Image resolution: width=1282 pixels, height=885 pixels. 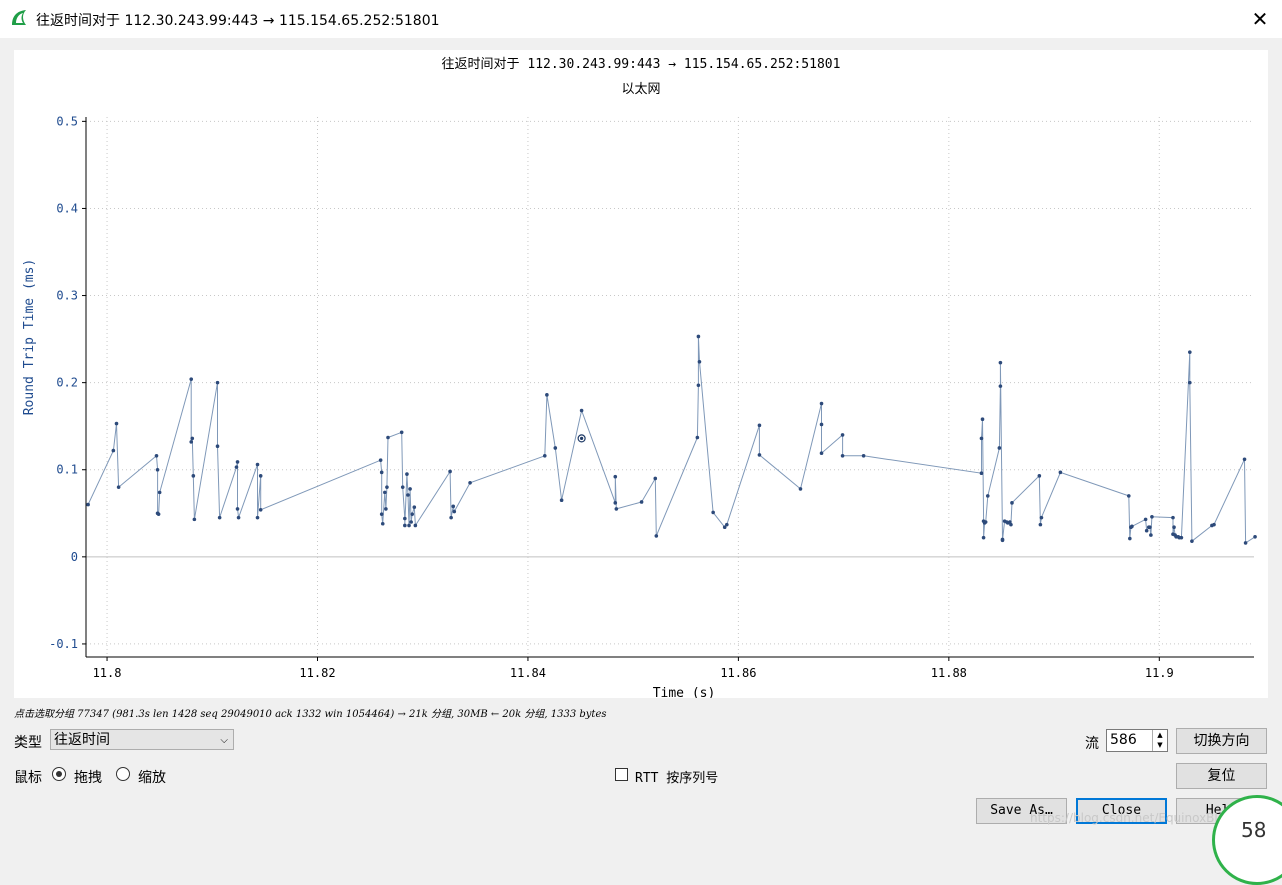 I want to click on zoom-radio, so click(x=123, y=774).